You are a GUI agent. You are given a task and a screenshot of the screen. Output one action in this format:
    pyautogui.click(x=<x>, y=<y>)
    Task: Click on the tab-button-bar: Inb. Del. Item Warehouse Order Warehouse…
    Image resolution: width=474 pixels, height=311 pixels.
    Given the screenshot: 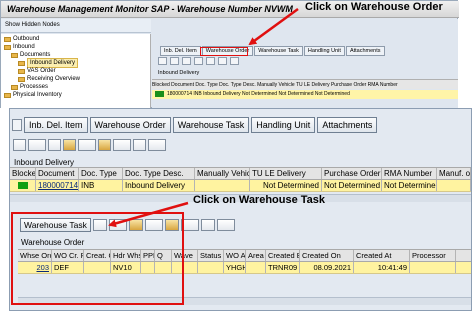 What is the action you would take?
    pyautogui.click(x=240, y=125)
    